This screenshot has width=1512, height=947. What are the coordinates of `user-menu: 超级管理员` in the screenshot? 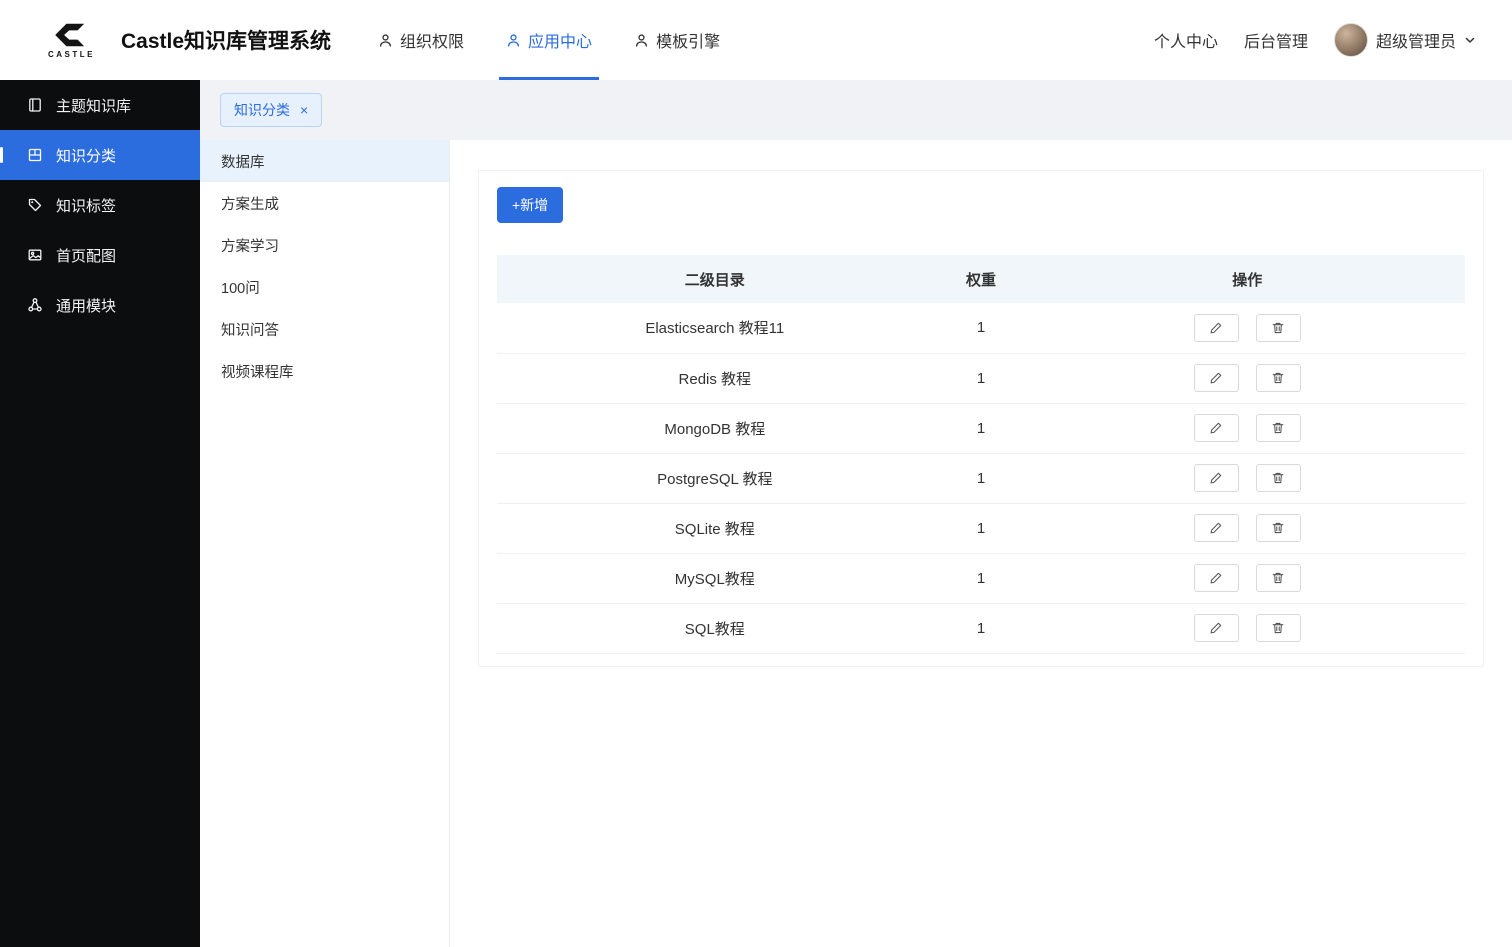 It's located at (1404, 40).